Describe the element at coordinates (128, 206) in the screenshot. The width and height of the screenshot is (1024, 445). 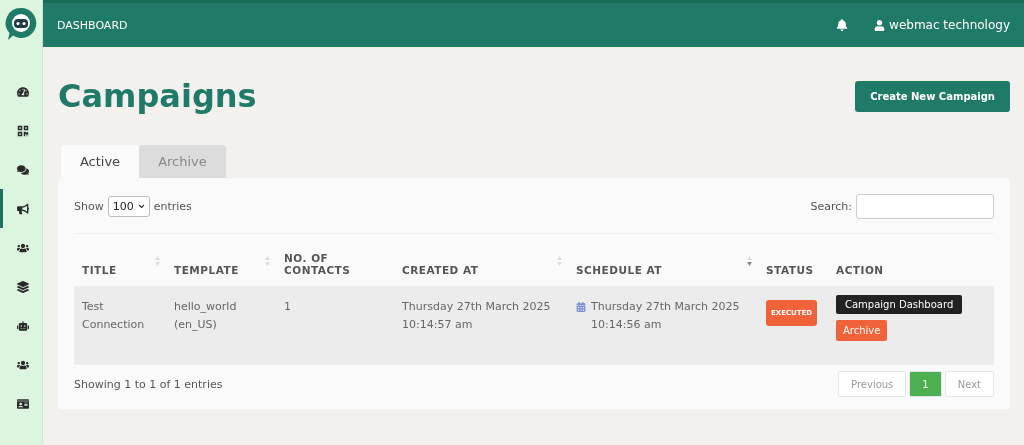
I see `page-size-select: 100` at that location.